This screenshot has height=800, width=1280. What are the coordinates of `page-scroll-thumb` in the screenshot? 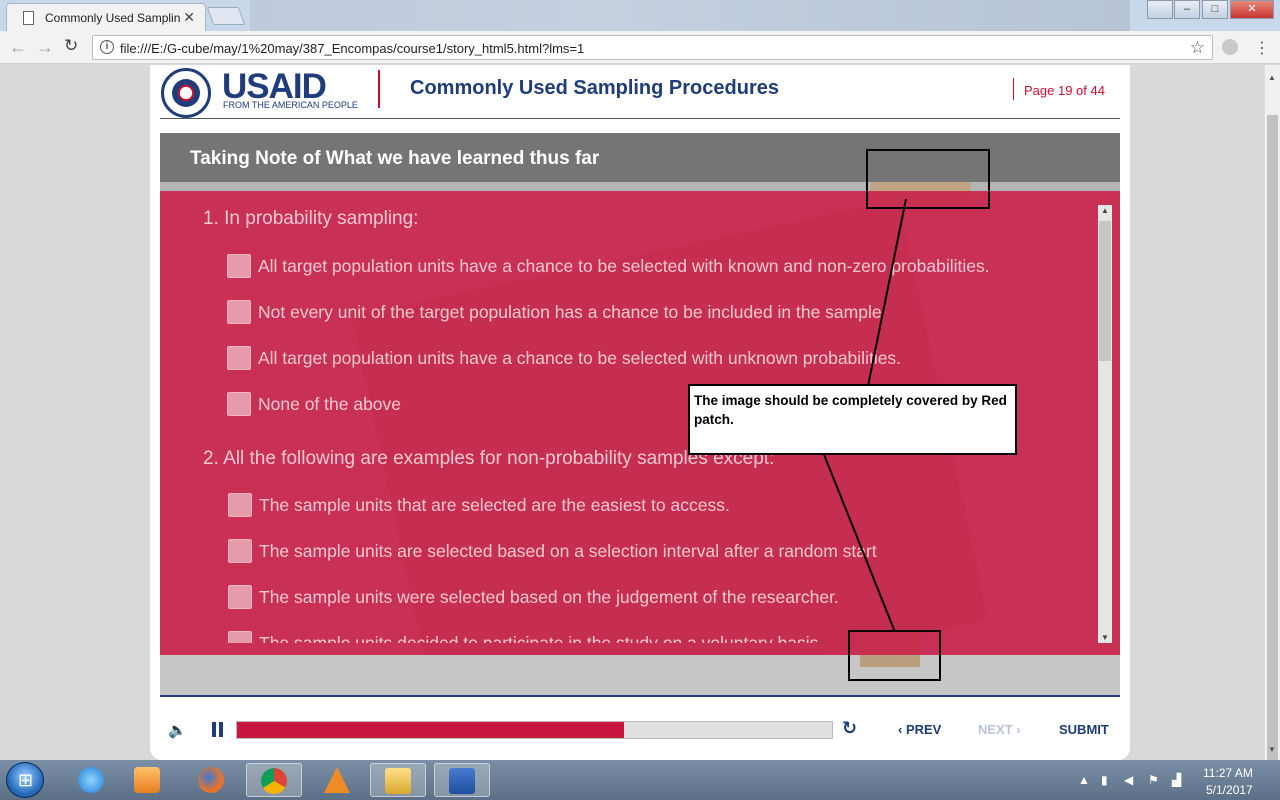 It's located at (1272, 437).